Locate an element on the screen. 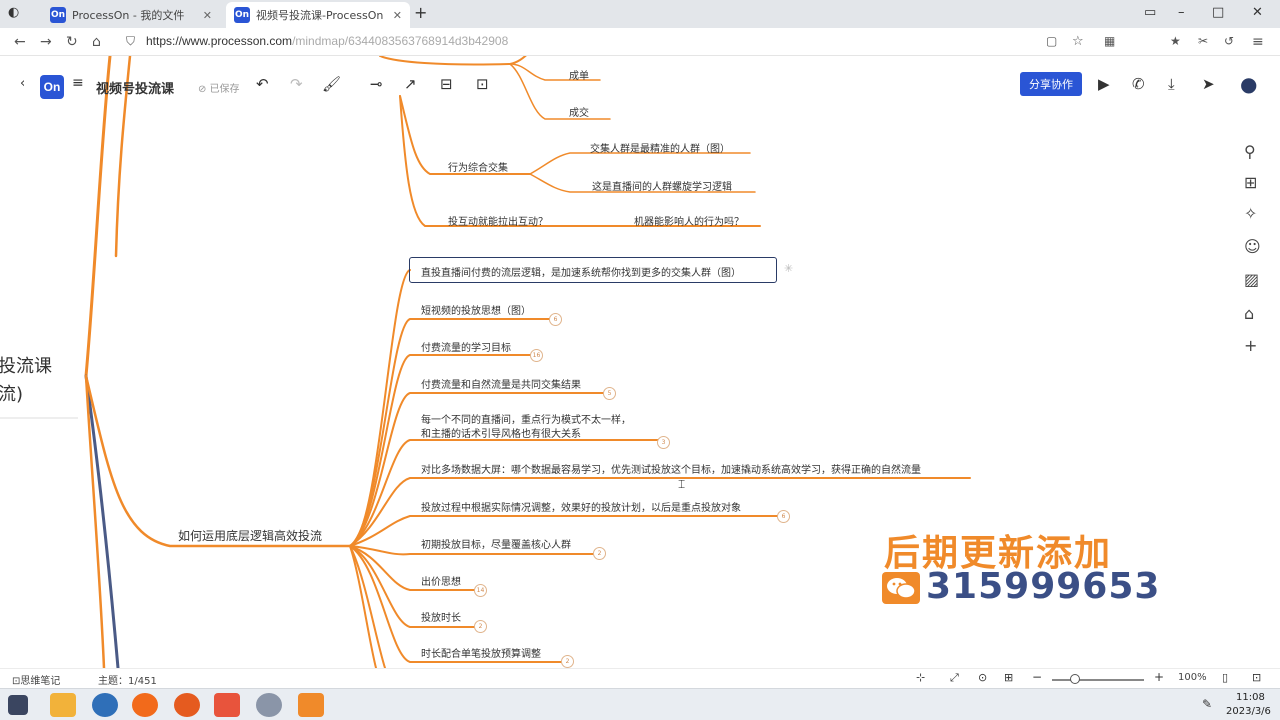  child-node-line2: 和主播的话术引导风格也有很大关系 is located at coordinates (501, 432).